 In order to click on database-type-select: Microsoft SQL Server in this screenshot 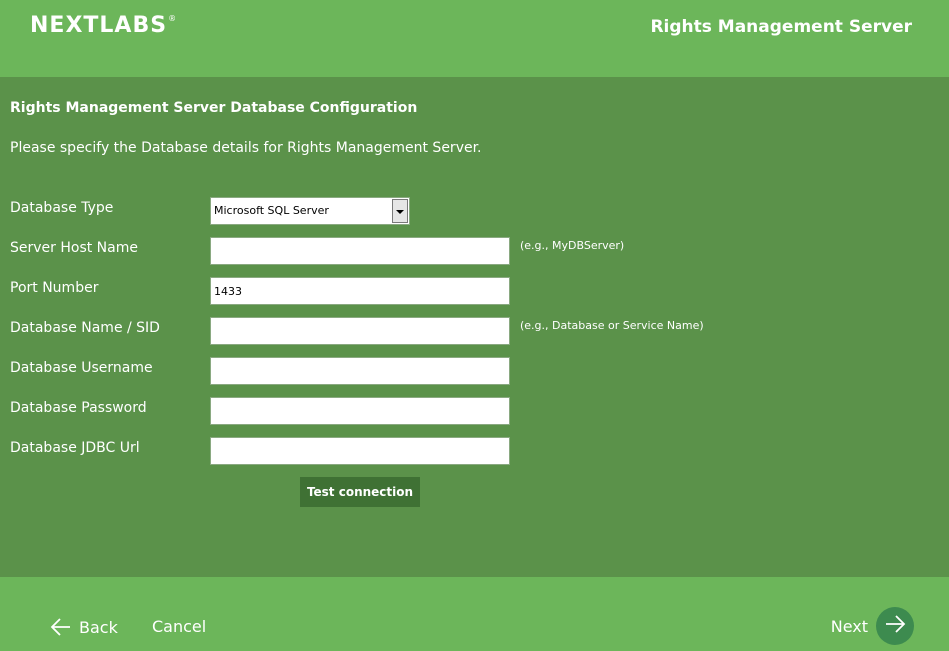, I will do `click(310, 211)`.